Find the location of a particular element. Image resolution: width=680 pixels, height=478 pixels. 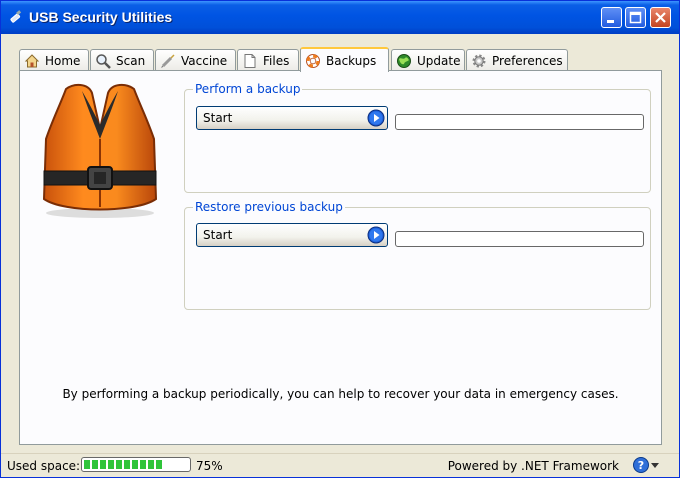

restore-start-button: Start is located at coordinates (292, 235).